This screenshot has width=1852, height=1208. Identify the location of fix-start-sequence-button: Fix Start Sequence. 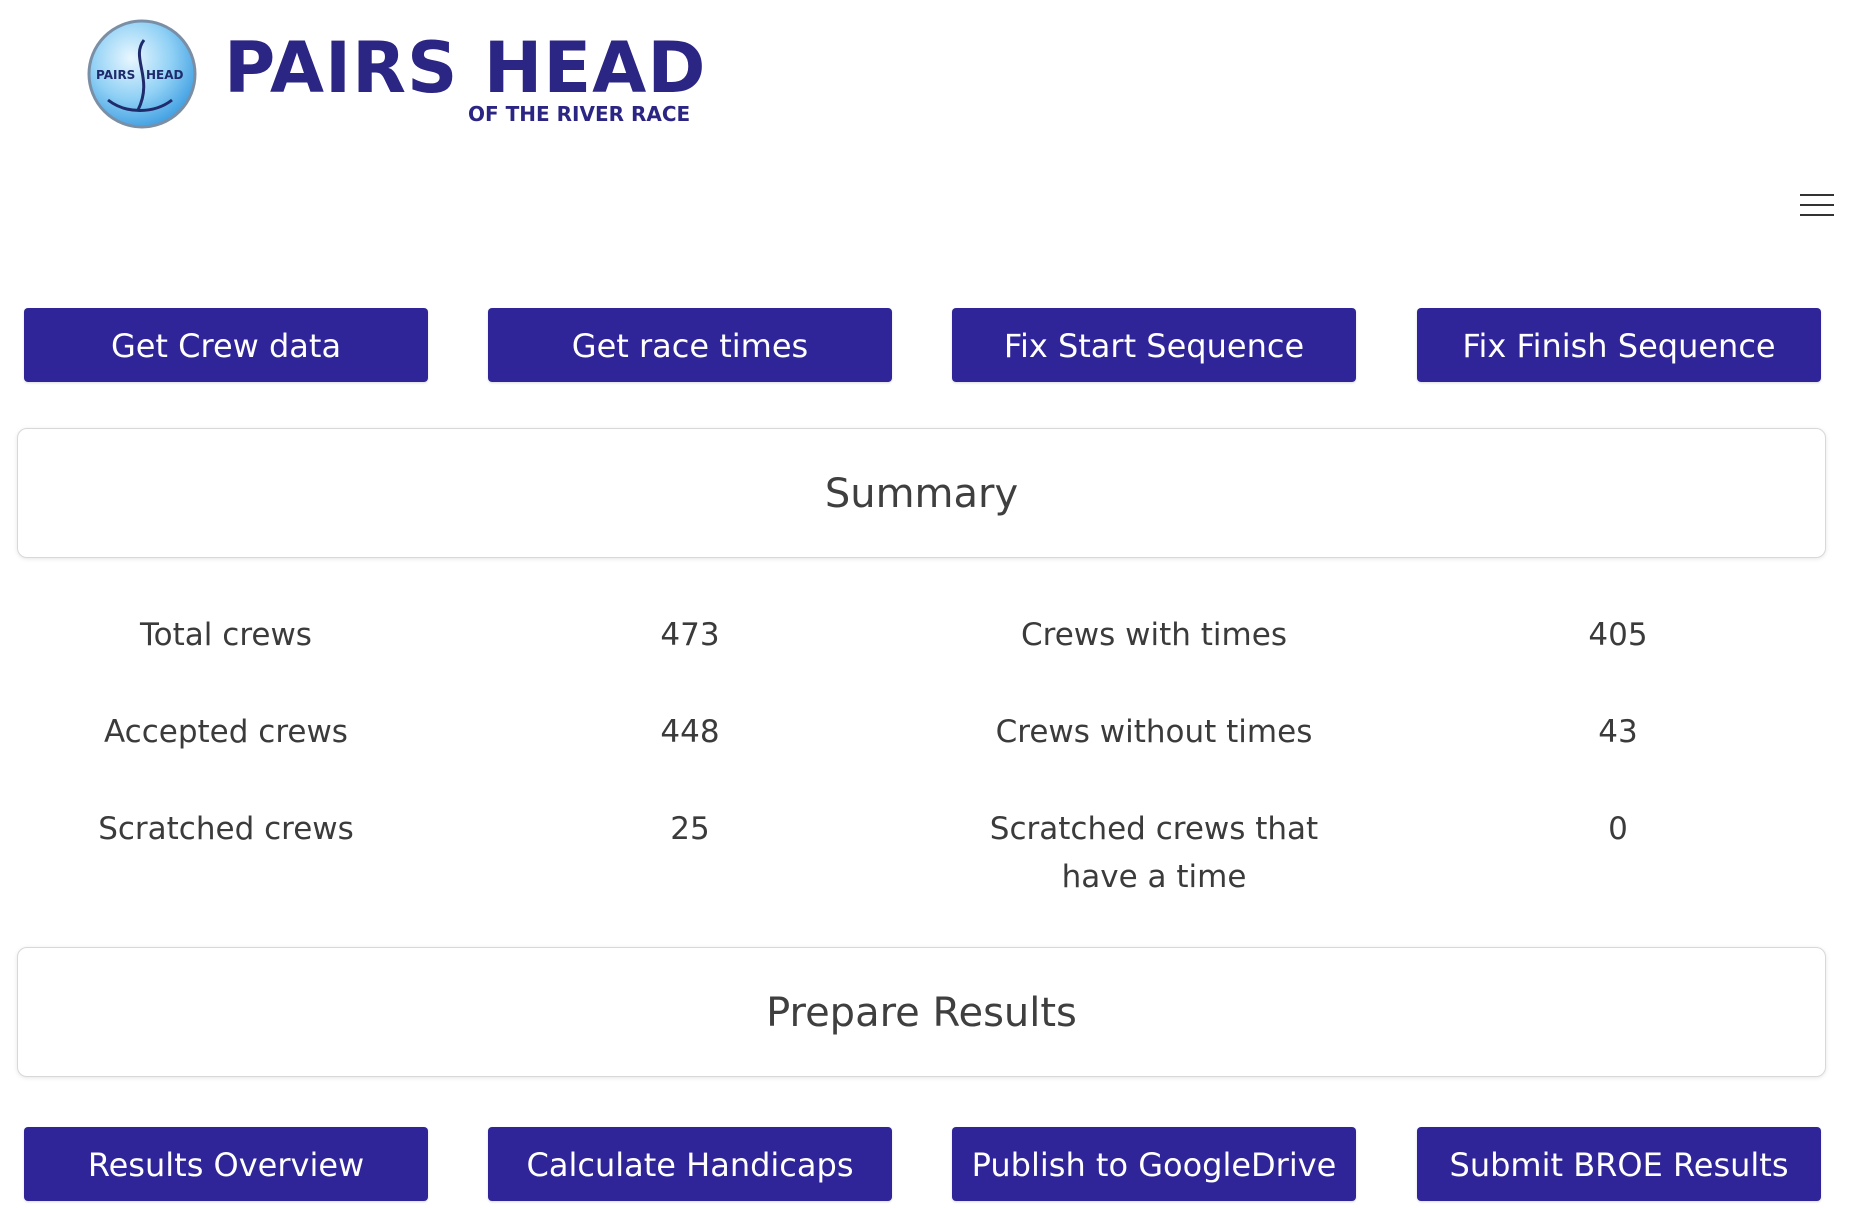
(1154, 345).